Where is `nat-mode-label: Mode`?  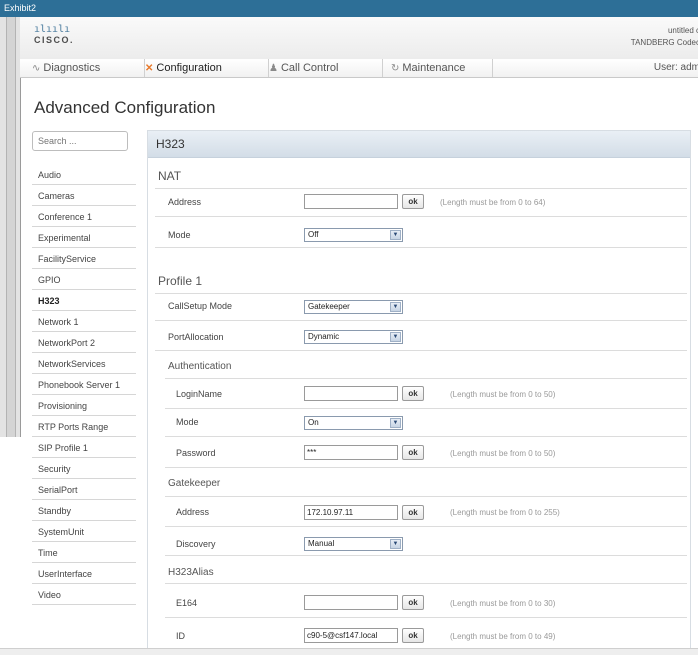 nat-mode-label: Mode is located at coordinates (179, 235).